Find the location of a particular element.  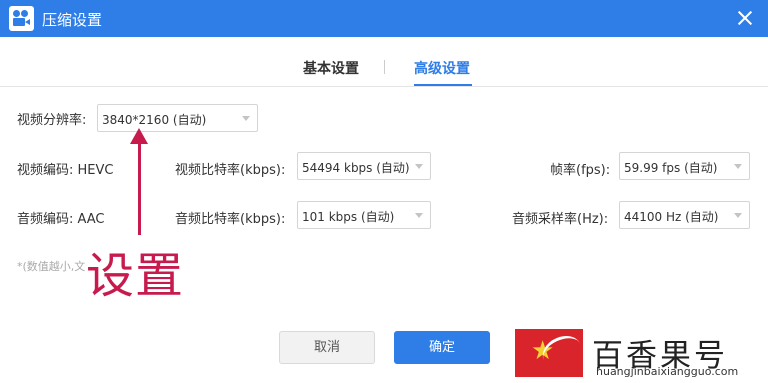

hint-text: *(数值越小,文 is located at coordinates (51, 266).